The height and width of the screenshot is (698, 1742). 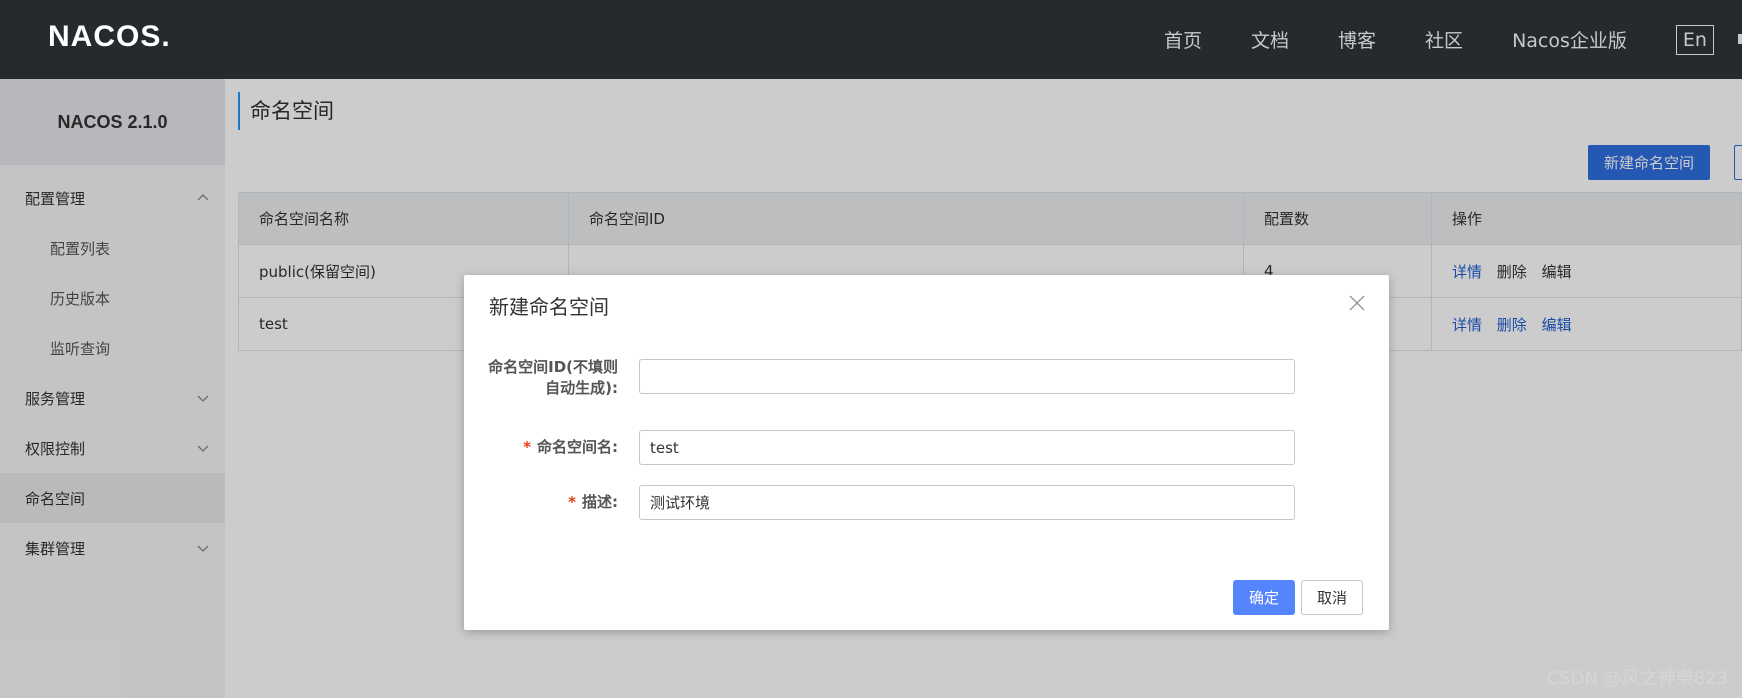 I want to click on nav-docs: 文档, so click(x=1270, y=39).